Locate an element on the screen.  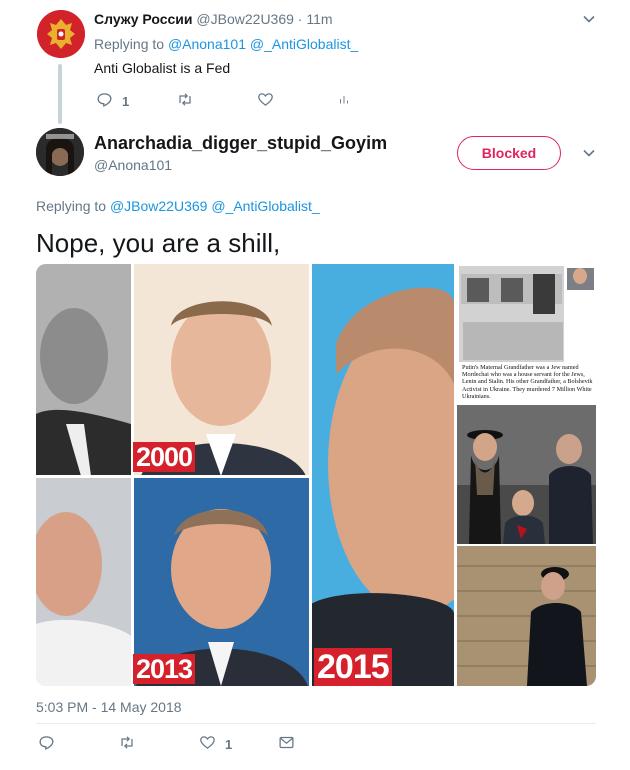
wall-photo-image is located at coordinates (526, 616).